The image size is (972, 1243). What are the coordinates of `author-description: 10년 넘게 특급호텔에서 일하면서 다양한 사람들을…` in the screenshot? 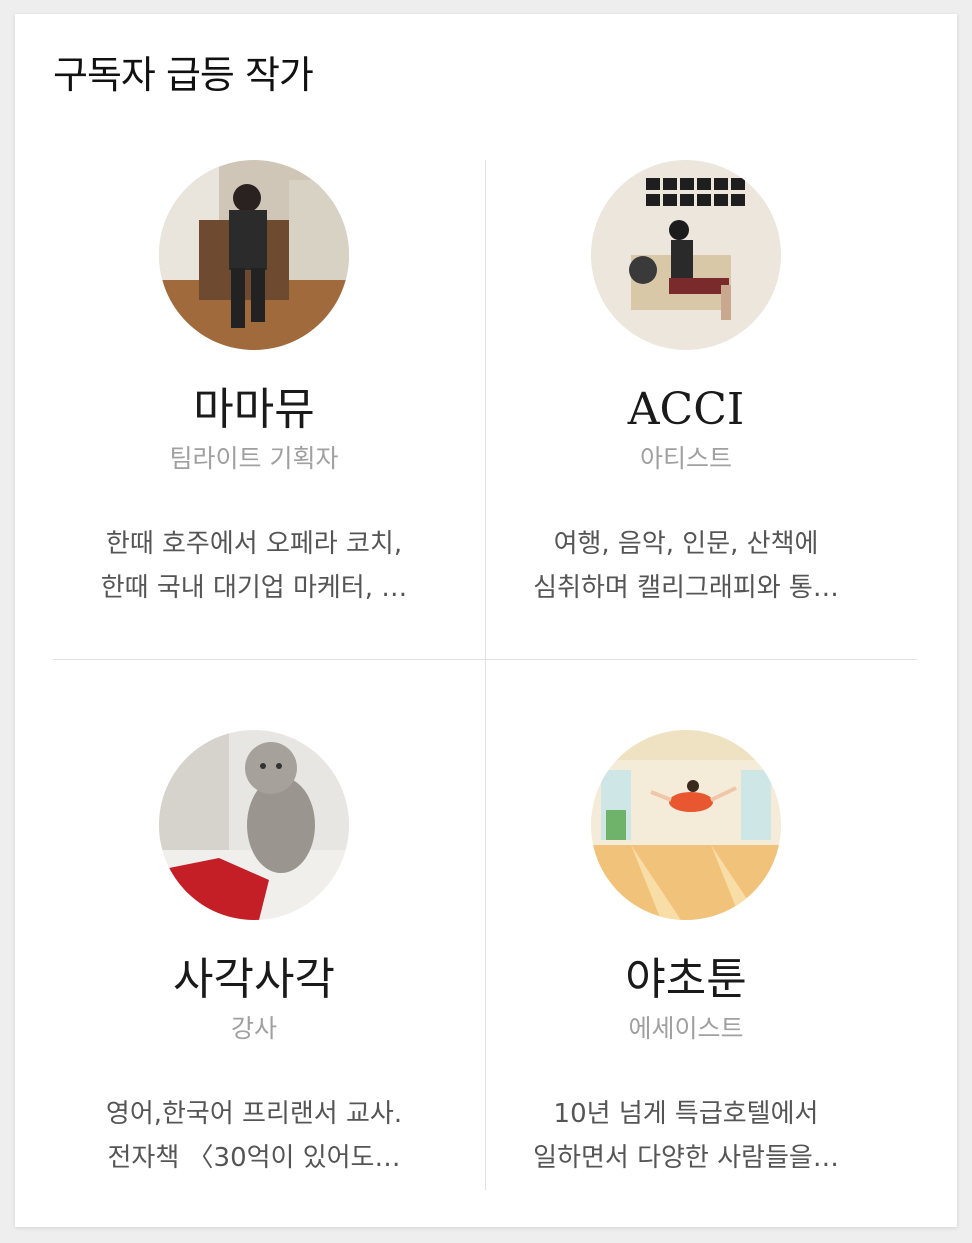 It's located at (686, 1136).